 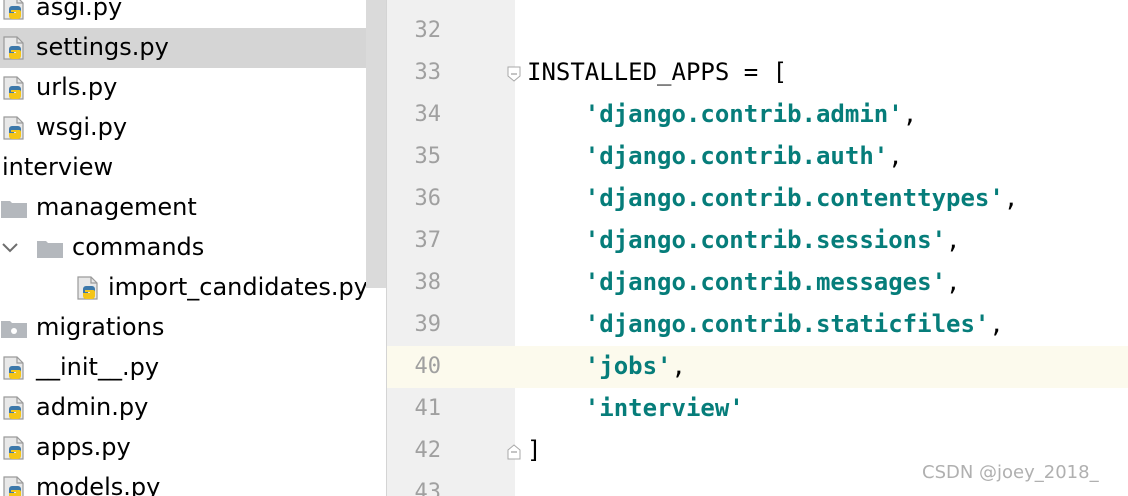 What do you see at coordinates (428, 450) in the screenshot?
I see `line-number: 42` at bounding box center [428, 450].